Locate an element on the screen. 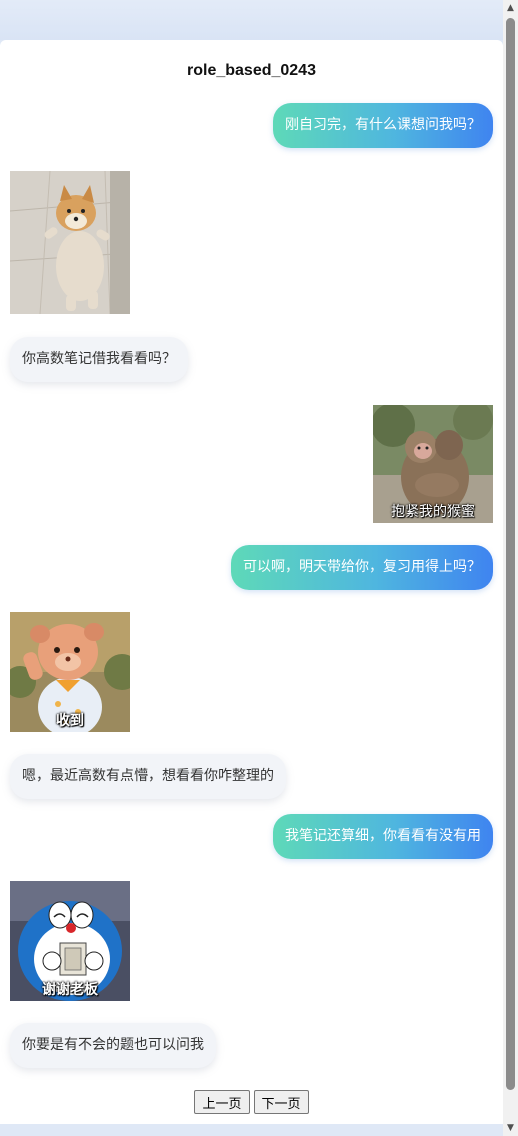 This screenshot has height=1136, width=518. prev-page-button: 上一页 is located at coordinates (222, 1102).